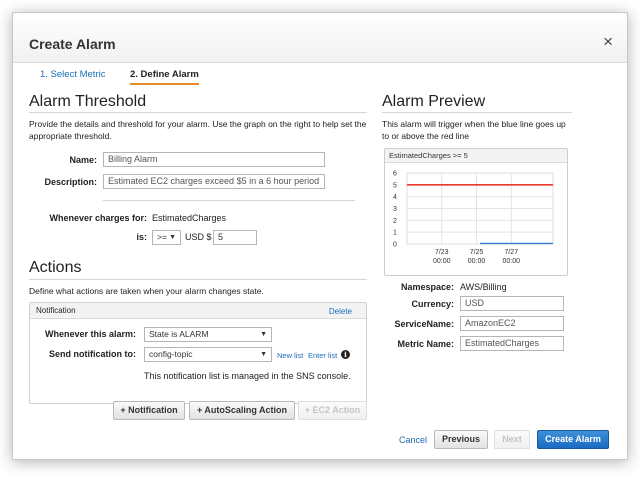 The image size is (640, 480). I want to click on currency-field: USD, so click(512, 303).